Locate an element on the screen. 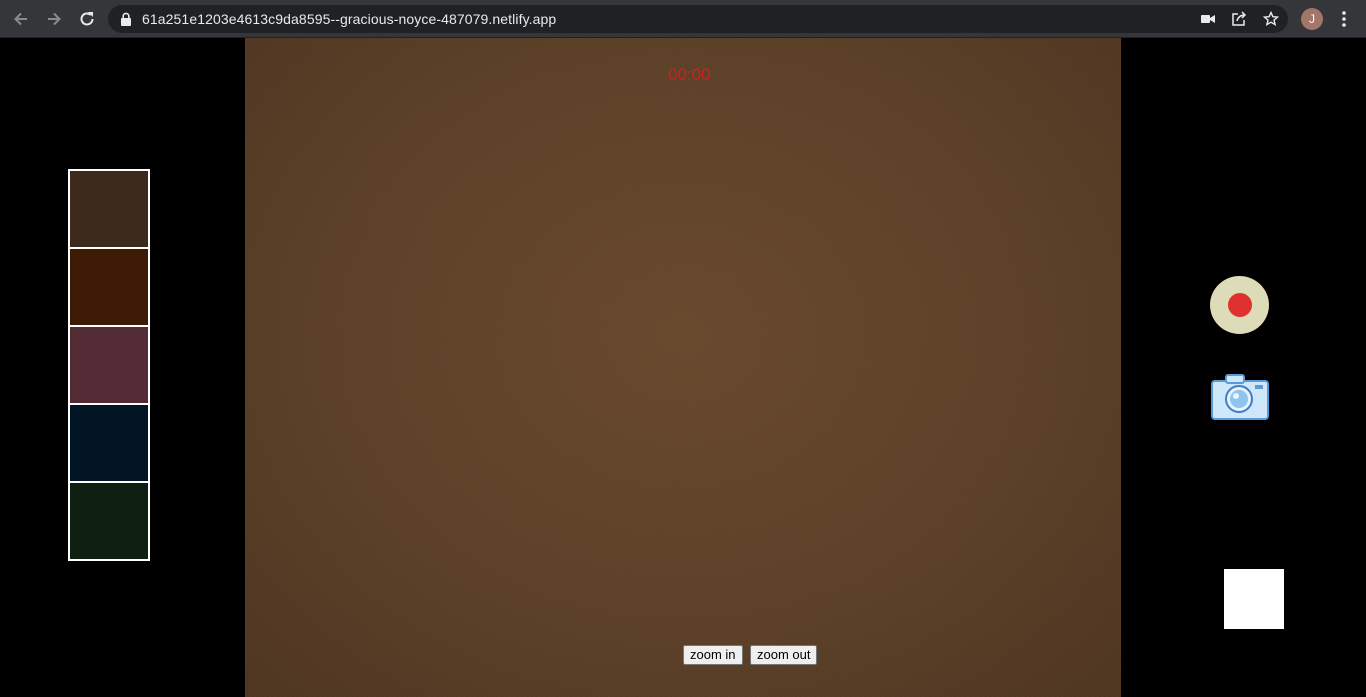 This screenshot has width=1366, height=697. back-icon is located at coordinates (20, 19).